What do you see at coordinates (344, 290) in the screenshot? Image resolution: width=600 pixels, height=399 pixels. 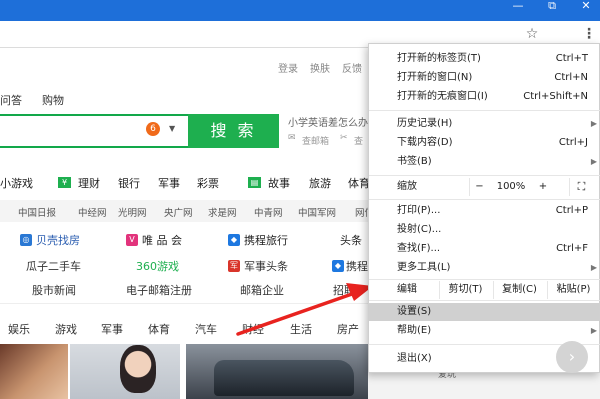 I see `service-link: 招聘` at bounding box center [344, 290].